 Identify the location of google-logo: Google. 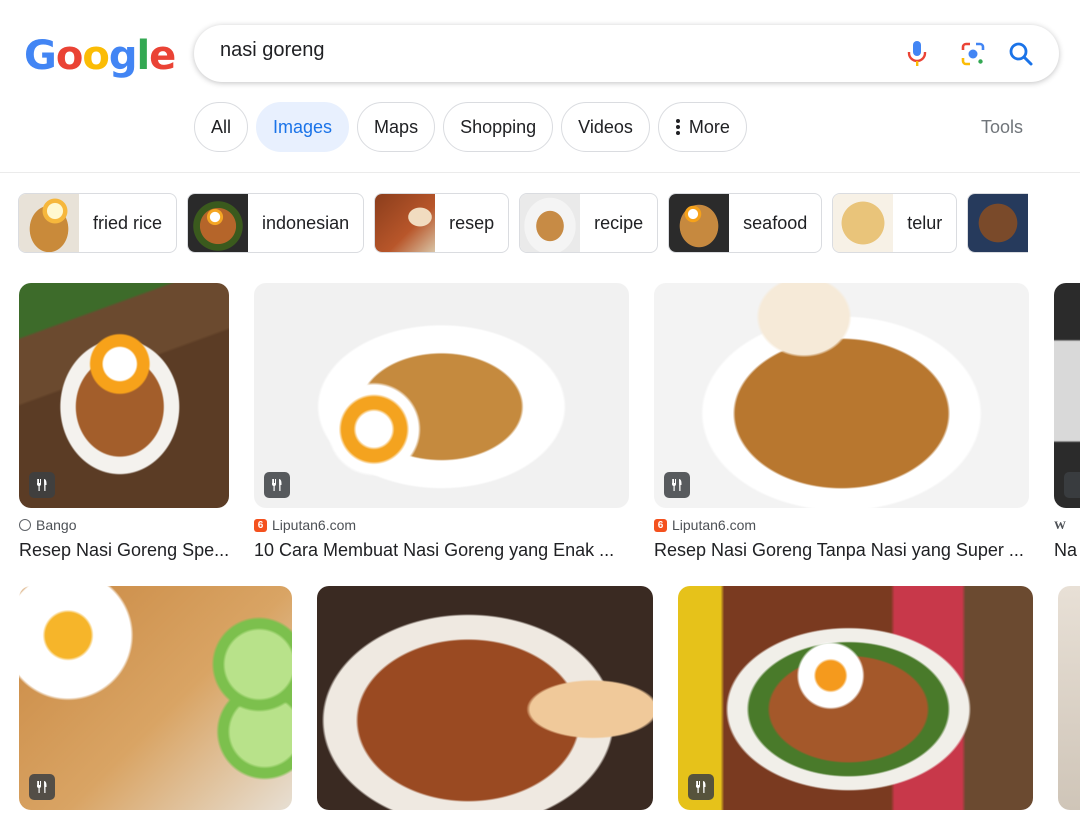
(100, 56).